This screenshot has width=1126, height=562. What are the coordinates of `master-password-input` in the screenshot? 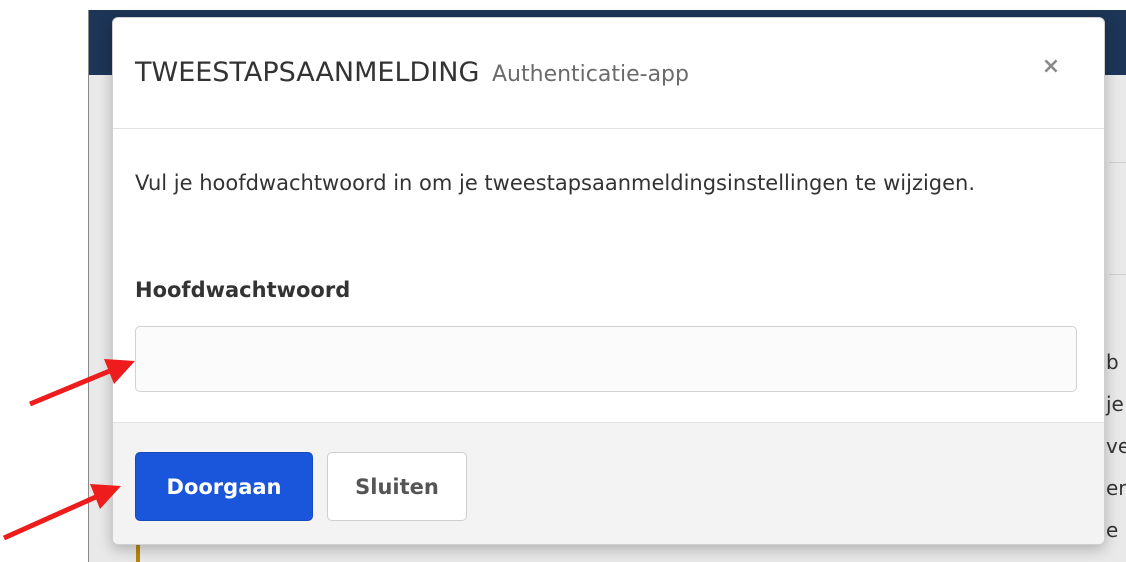 It's located at (606, 359).